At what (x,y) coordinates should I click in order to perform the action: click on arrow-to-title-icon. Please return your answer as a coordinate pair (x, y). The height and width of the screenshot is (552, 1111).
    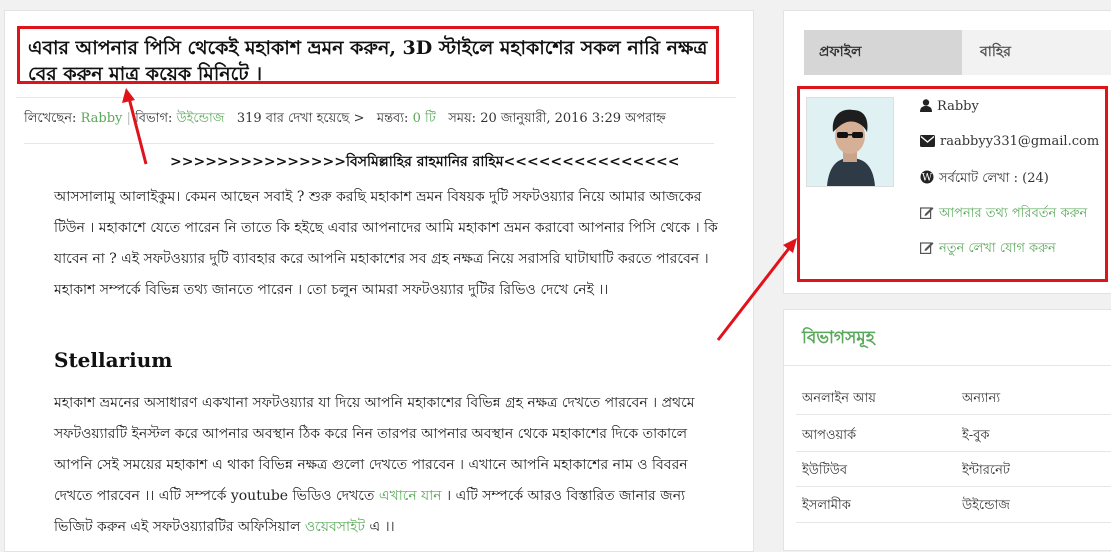
    Looking at the image, I should click on (135, 126).